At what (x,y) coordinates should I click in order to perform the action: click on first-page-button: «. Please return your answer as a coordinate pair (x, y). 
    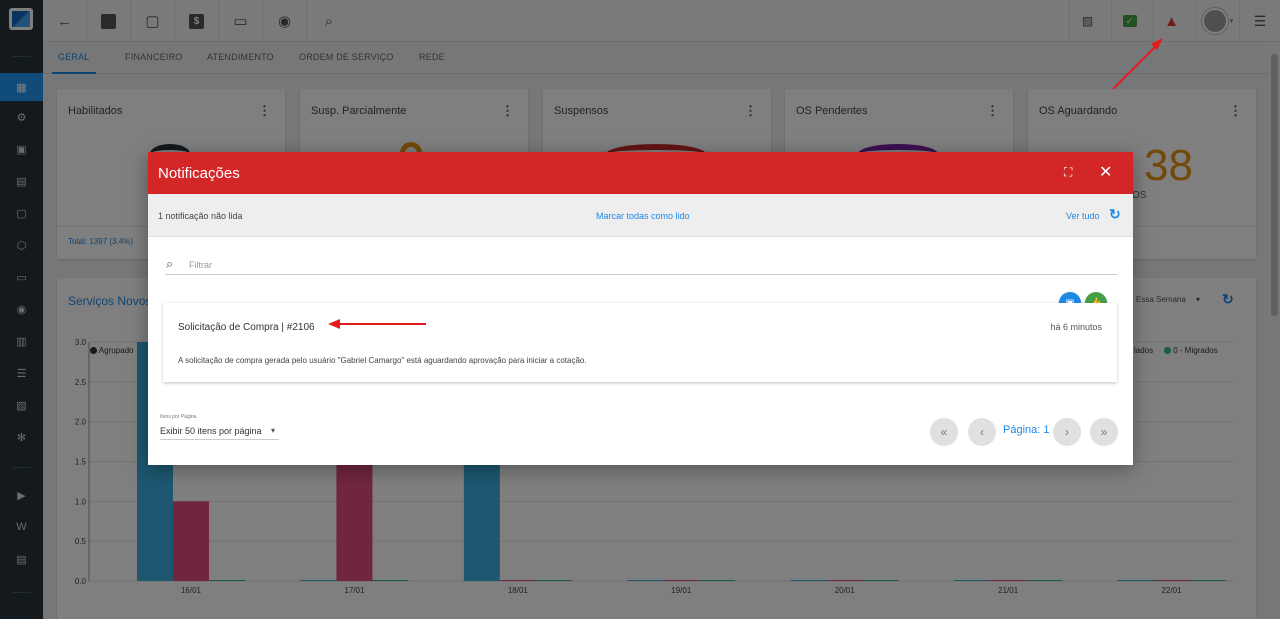
    Looking at the image, I should click on (944, 432).